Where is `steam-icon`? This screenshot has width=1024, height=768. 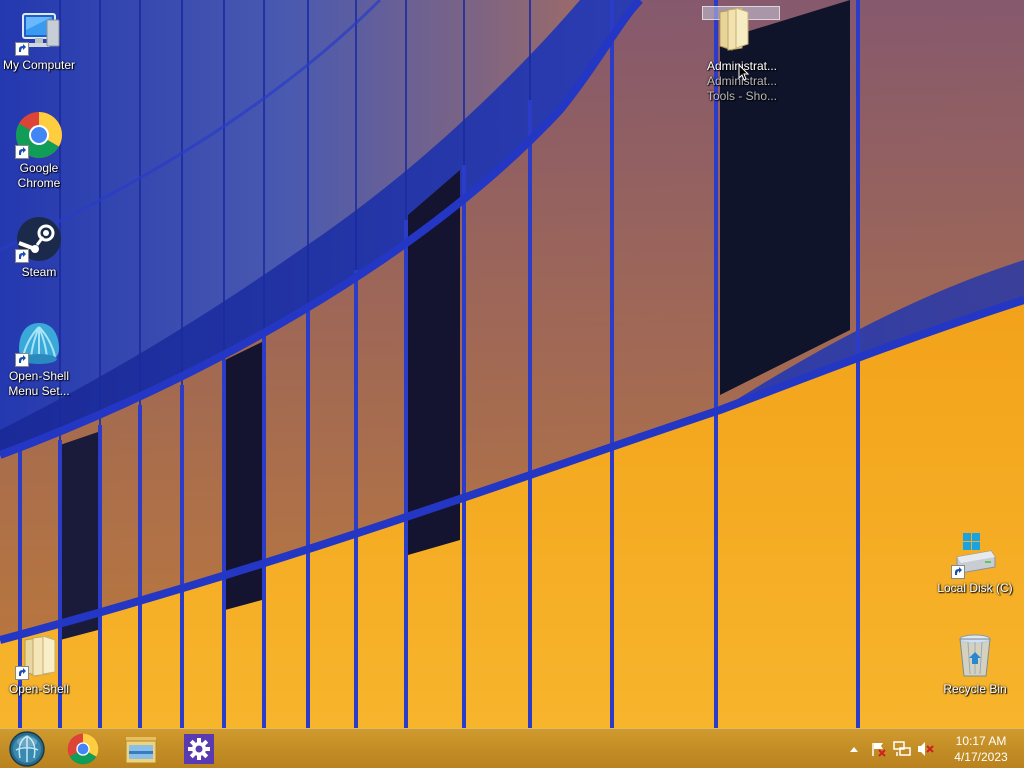 steam-icon is located at coordinates (39, 239).